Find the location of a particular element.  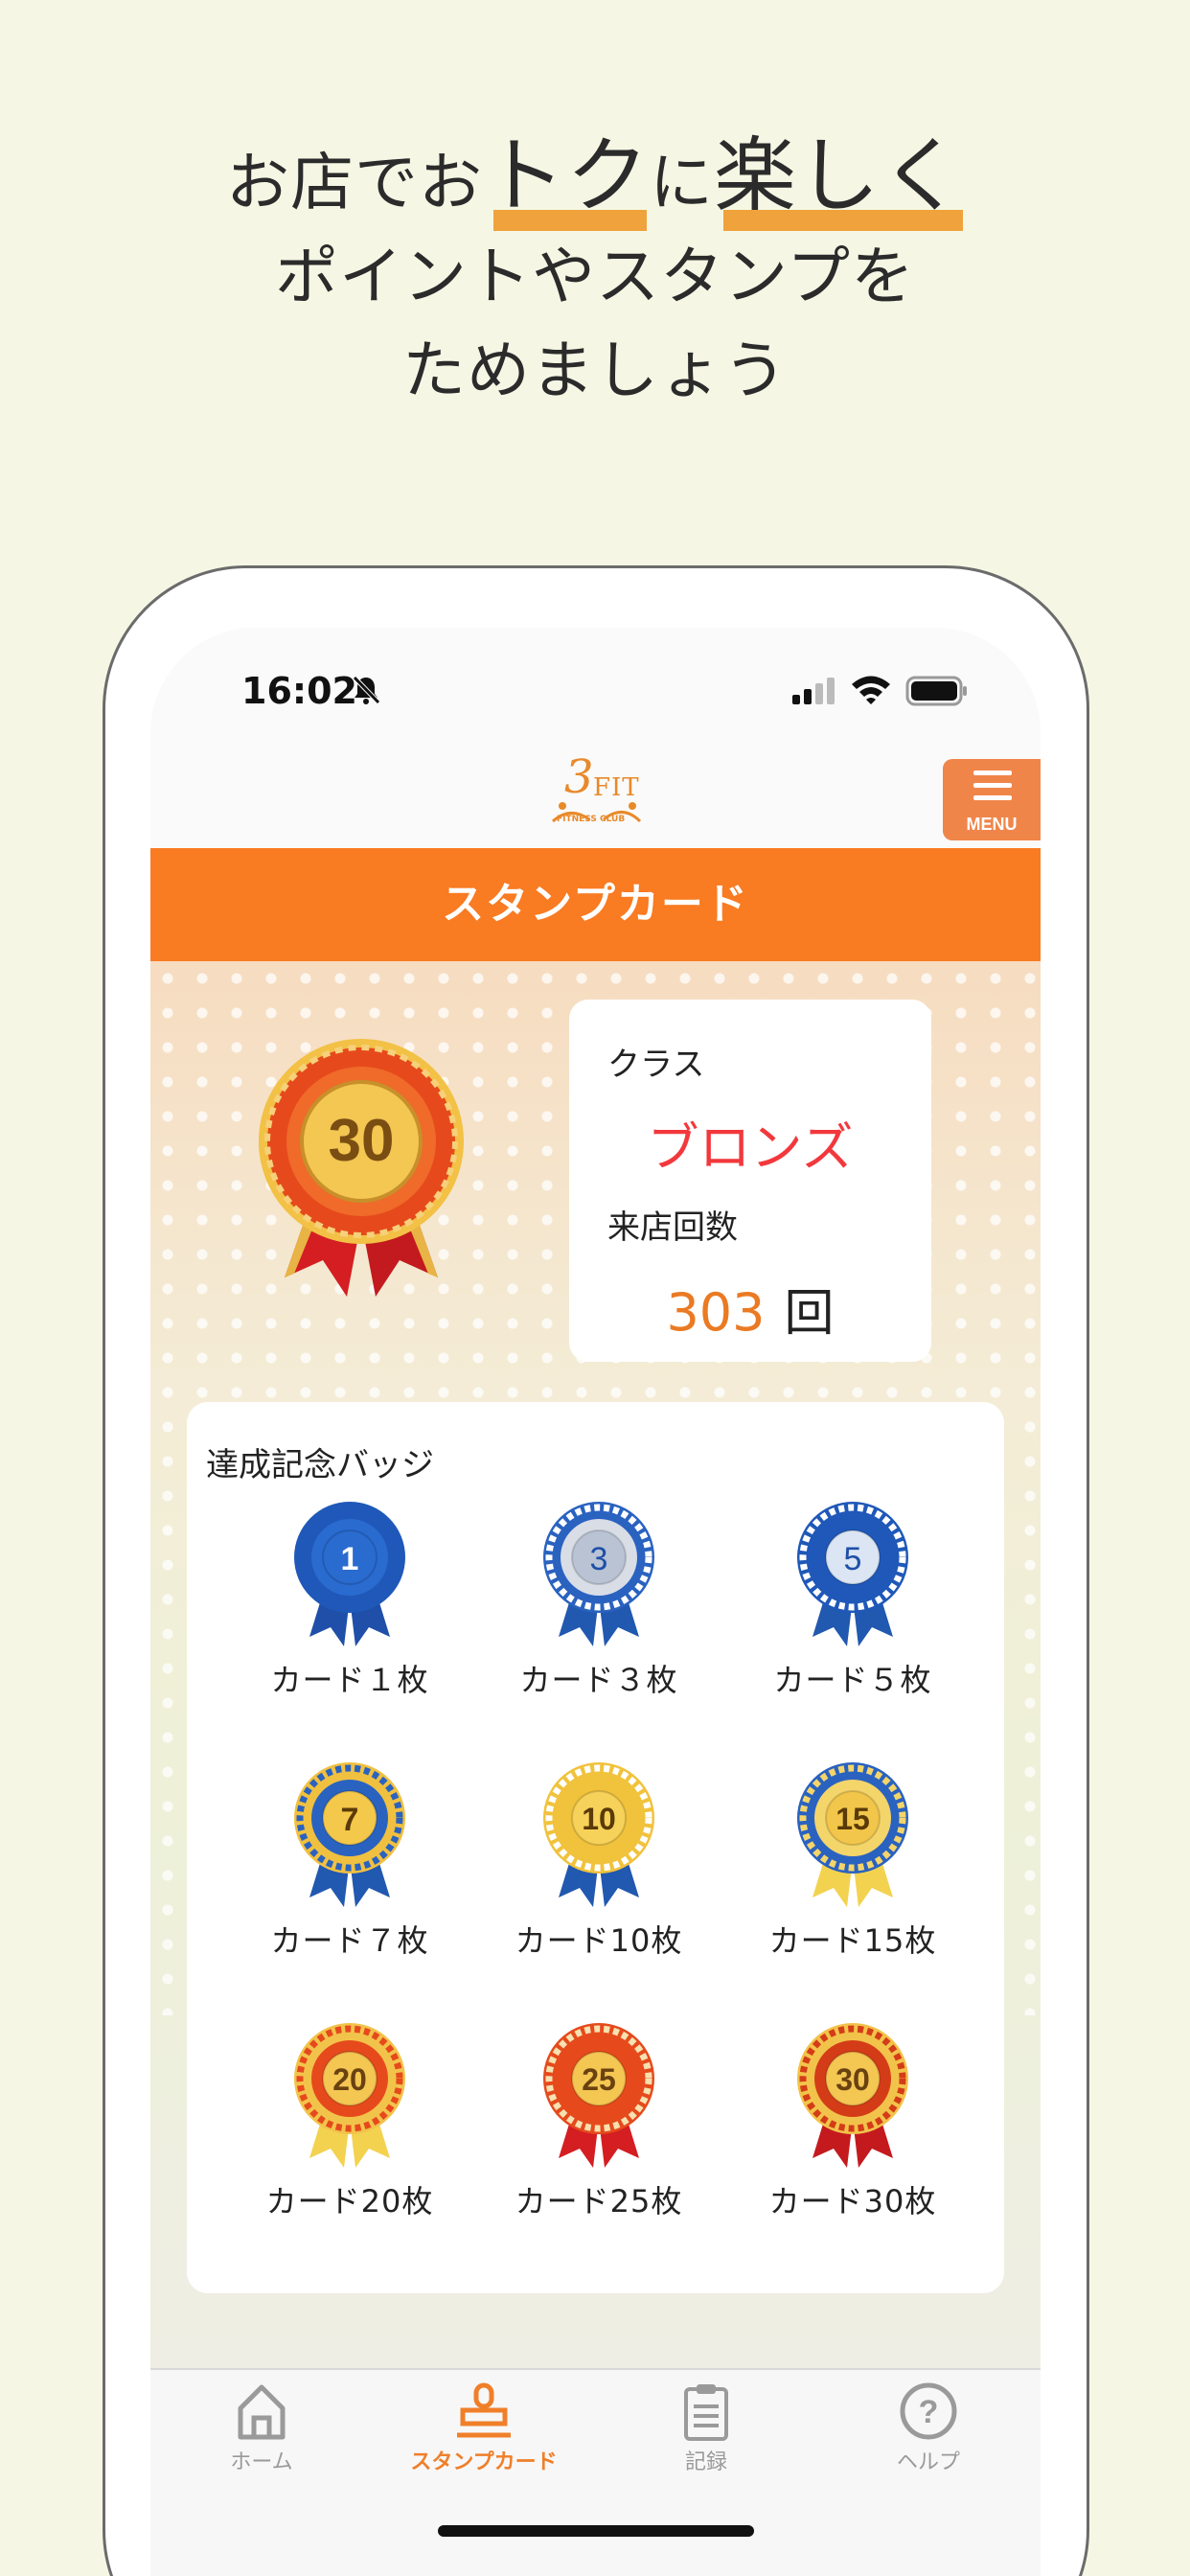

clipboard-icon is located at coordinates (706, 2412).